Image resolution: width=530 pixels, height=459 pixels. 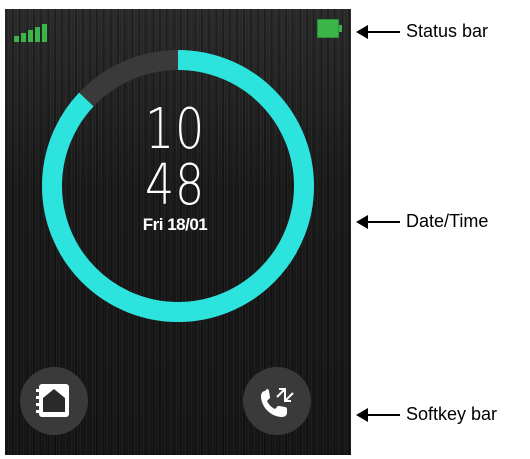 I want to click on call-transfer-icon, so click(x=277, y=402).